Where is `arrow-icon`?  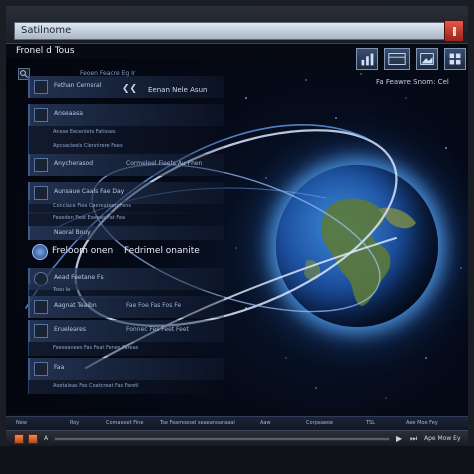 arrow-icon is located at coordinates (41, 307).